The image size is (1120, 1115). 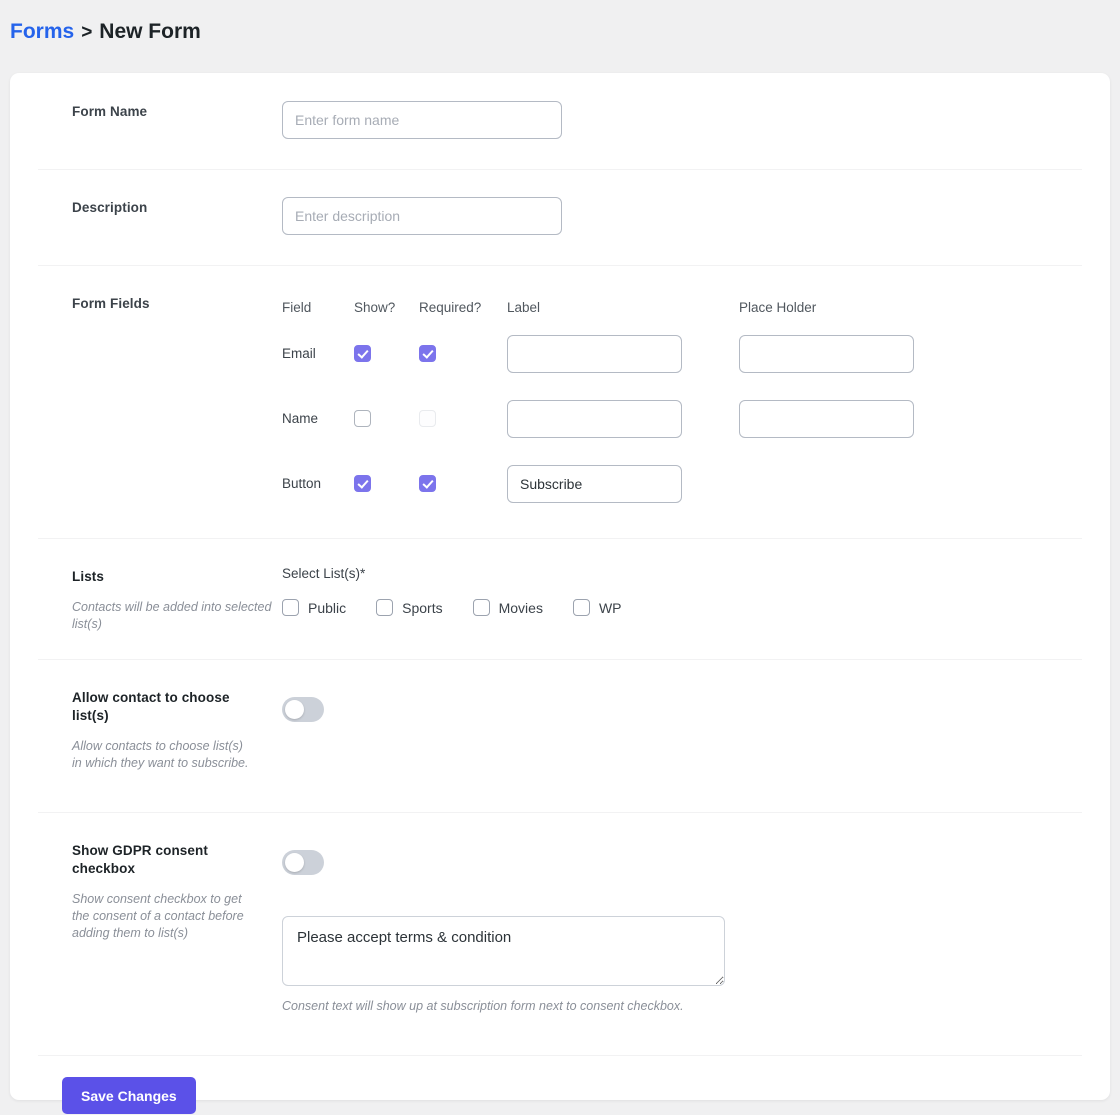 What do you see at coordinates (362, 353) in the screenshot?
I see `show-checkbox-email` at bounding box center [362, 353].